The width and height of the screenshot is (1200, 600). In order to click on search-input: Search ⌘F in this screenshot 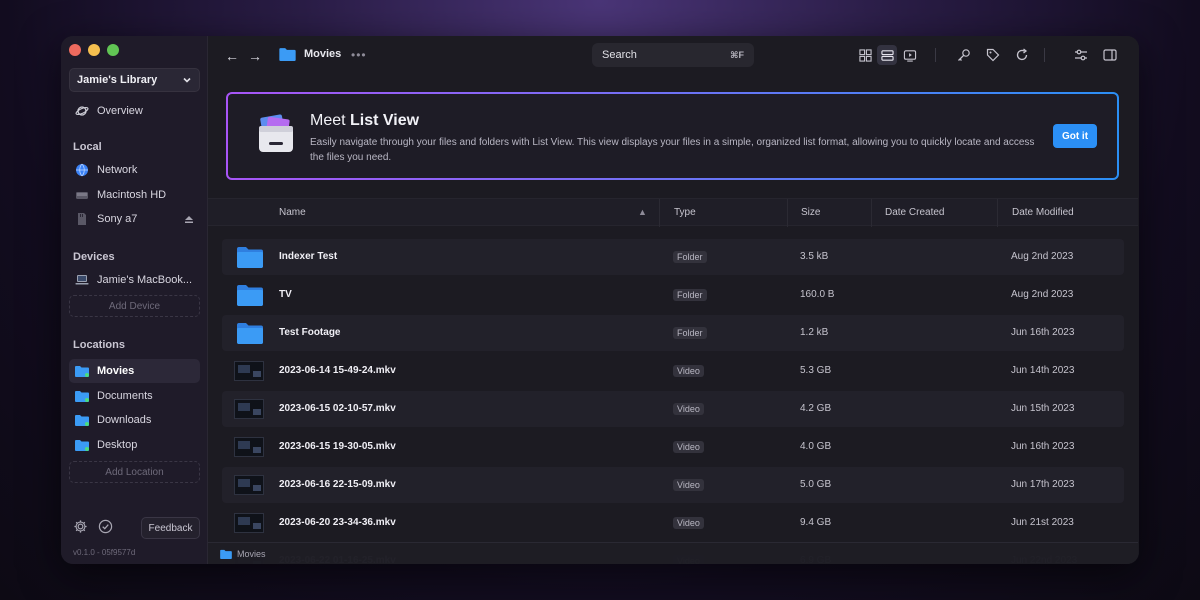, I will do `click(673, 55)`.